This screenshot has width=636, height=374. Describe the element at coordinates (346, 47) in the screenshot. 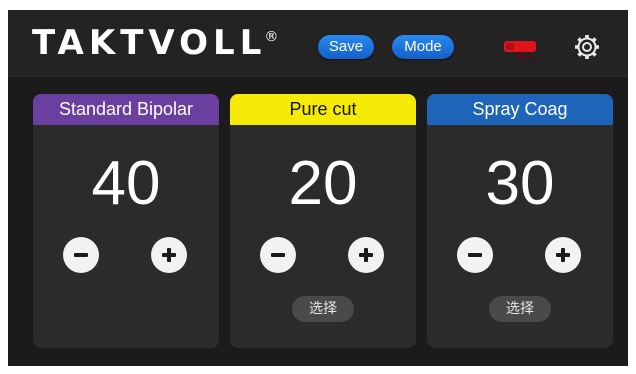

I see `save-button: Save` at that location.